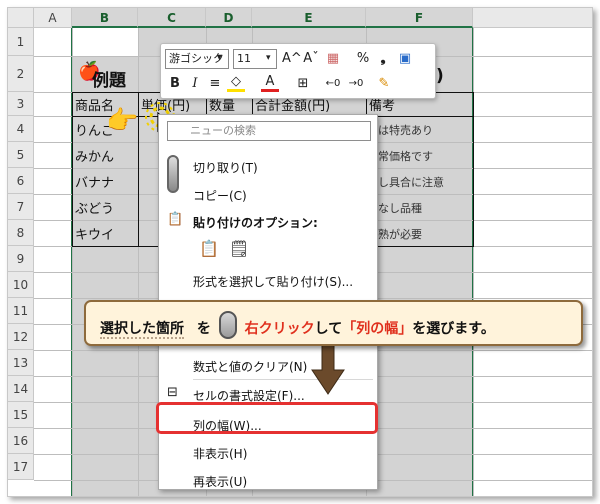  Describe the element at coordinates (356, 84) in the screenshot. I see `decrease-decimal-icon: →0` at that location.